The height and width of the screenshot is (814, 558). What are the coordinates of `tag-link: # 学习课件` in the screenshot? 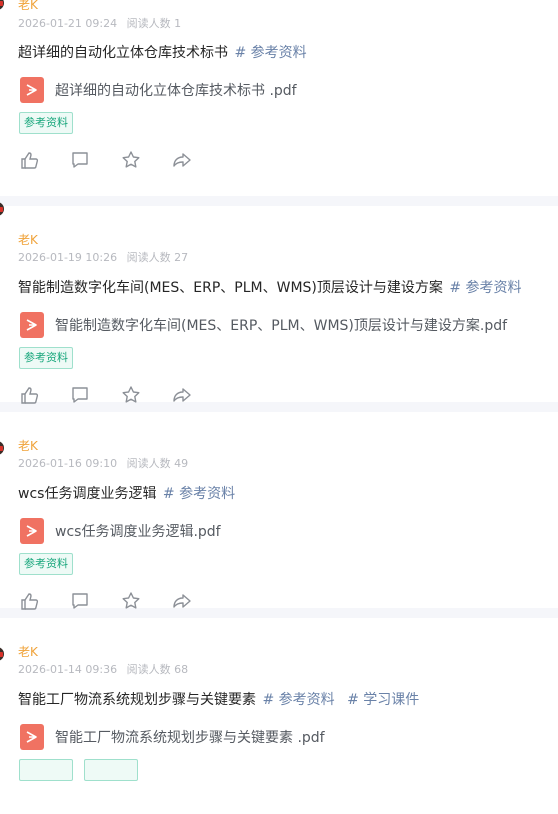 It's located at (383, 700).